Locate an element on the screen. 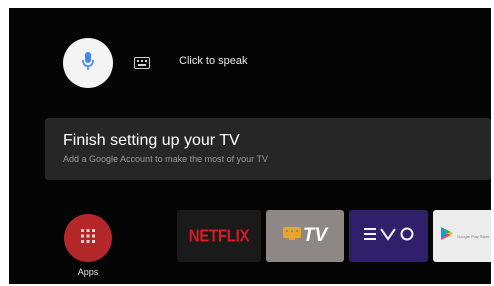  netflix-app-tile: NETFLIX is located at coordinates (219, 236).